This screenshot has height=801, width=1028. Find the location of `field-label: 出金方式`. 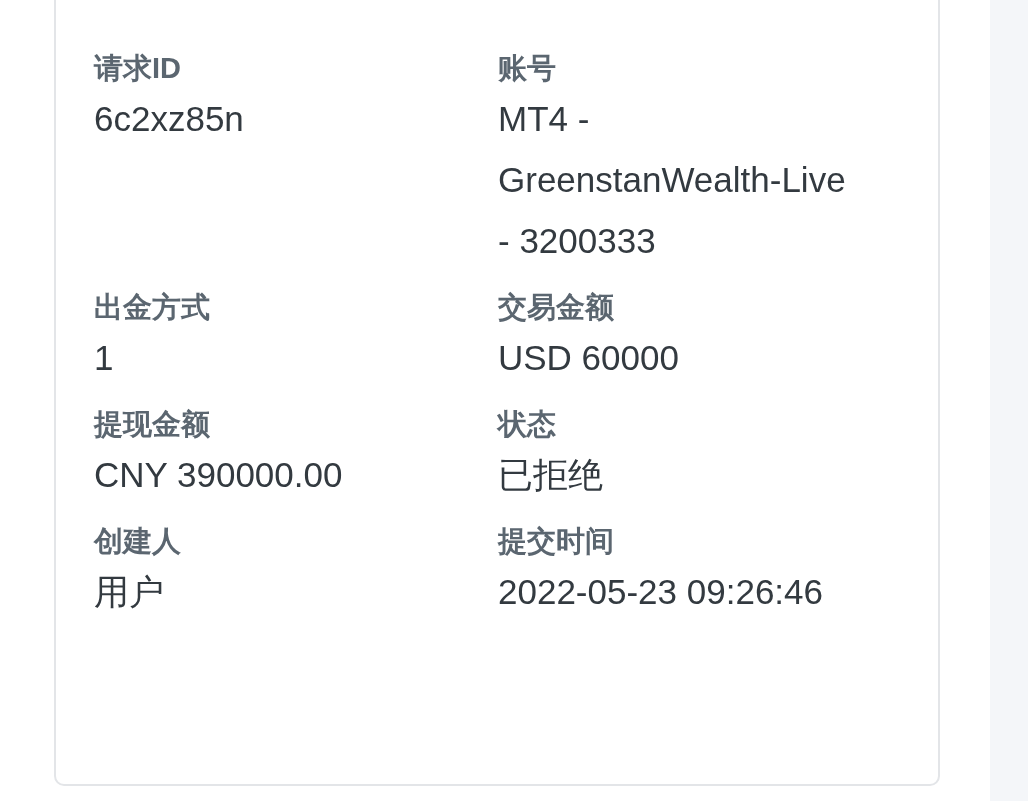

field-label: 出金方式 is located at coordinates (152, 307).